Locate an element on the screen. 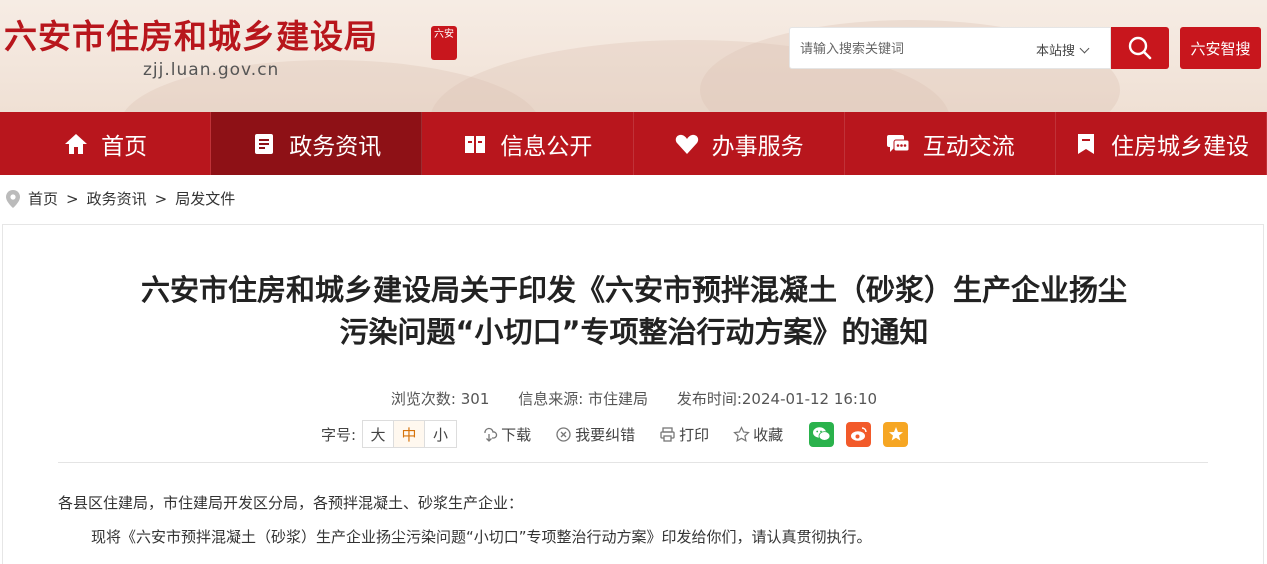 The width and height of the screenshot is (1267, 564). site-title: 六安市住房和城乡建设局 is located at coordinates (191, 34).